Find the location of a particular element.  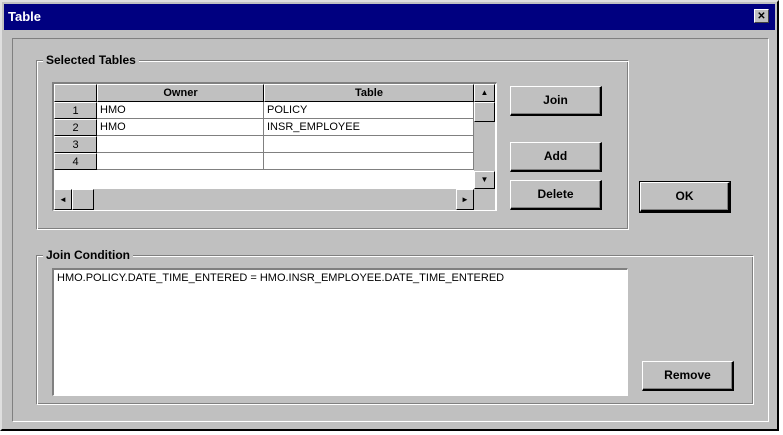

ok-button-label: OK is located at coordinates (684, 196).